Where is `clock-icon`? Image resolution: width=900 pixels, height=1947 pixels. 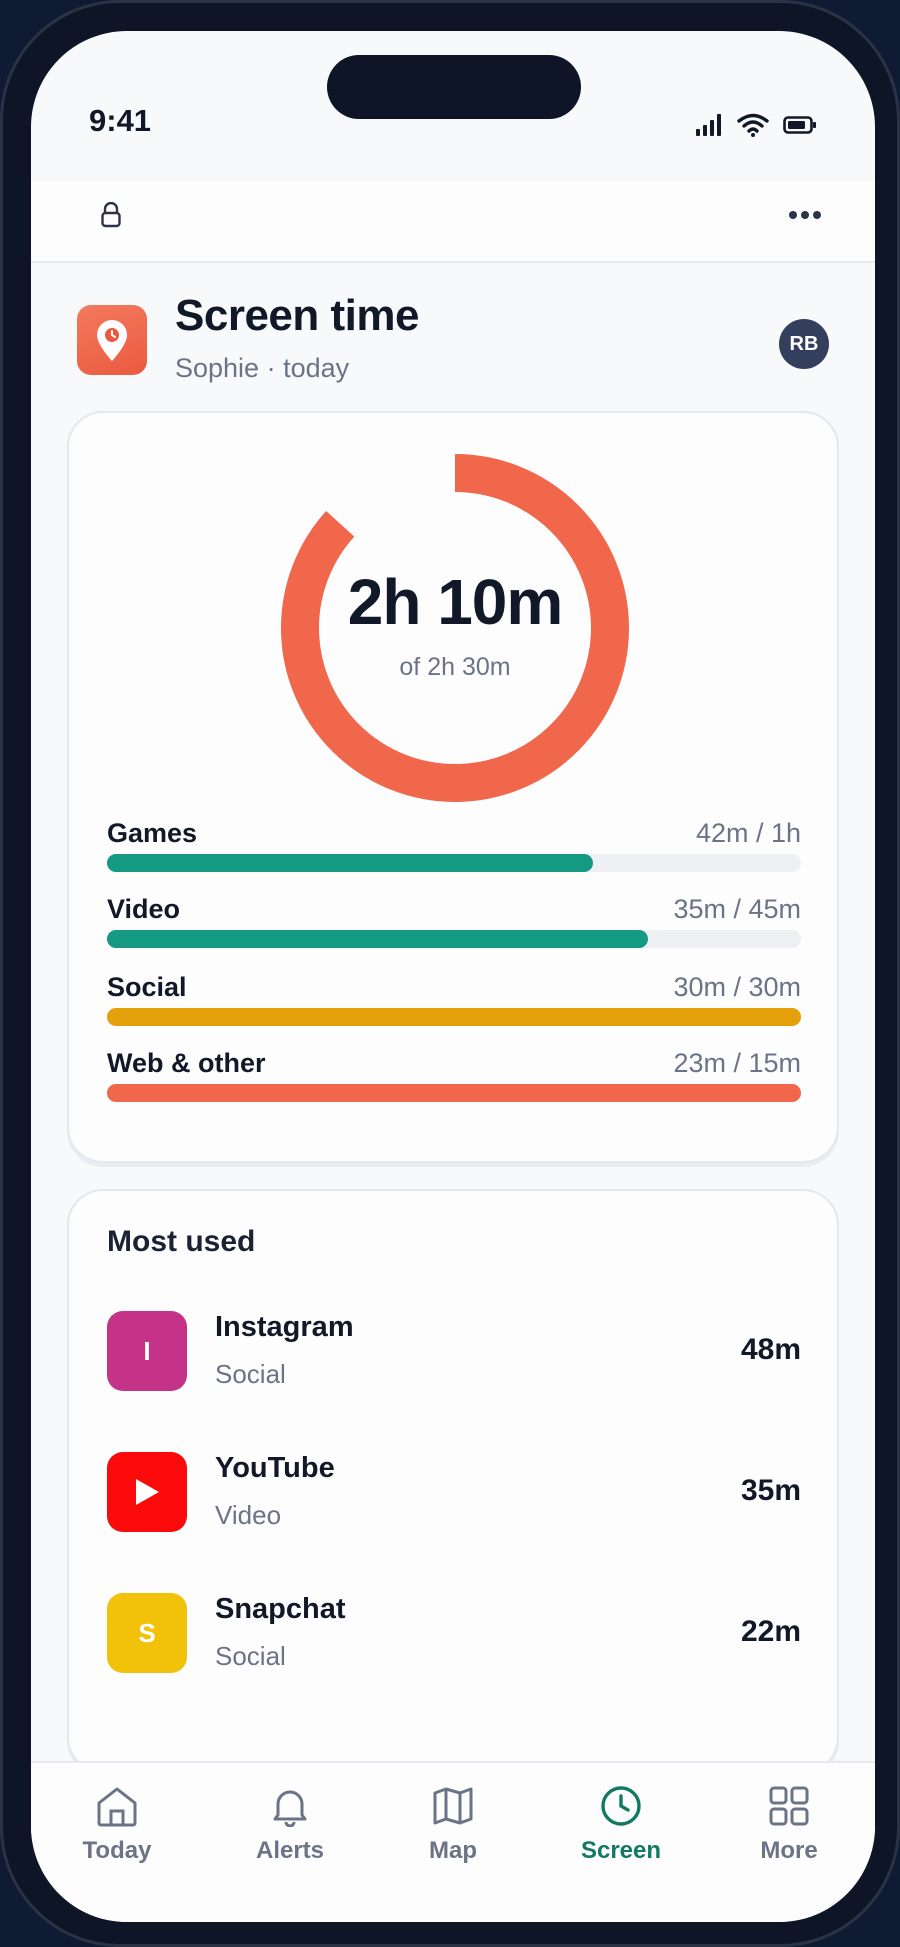 clock-icon is located at coordinates (621, 1806).